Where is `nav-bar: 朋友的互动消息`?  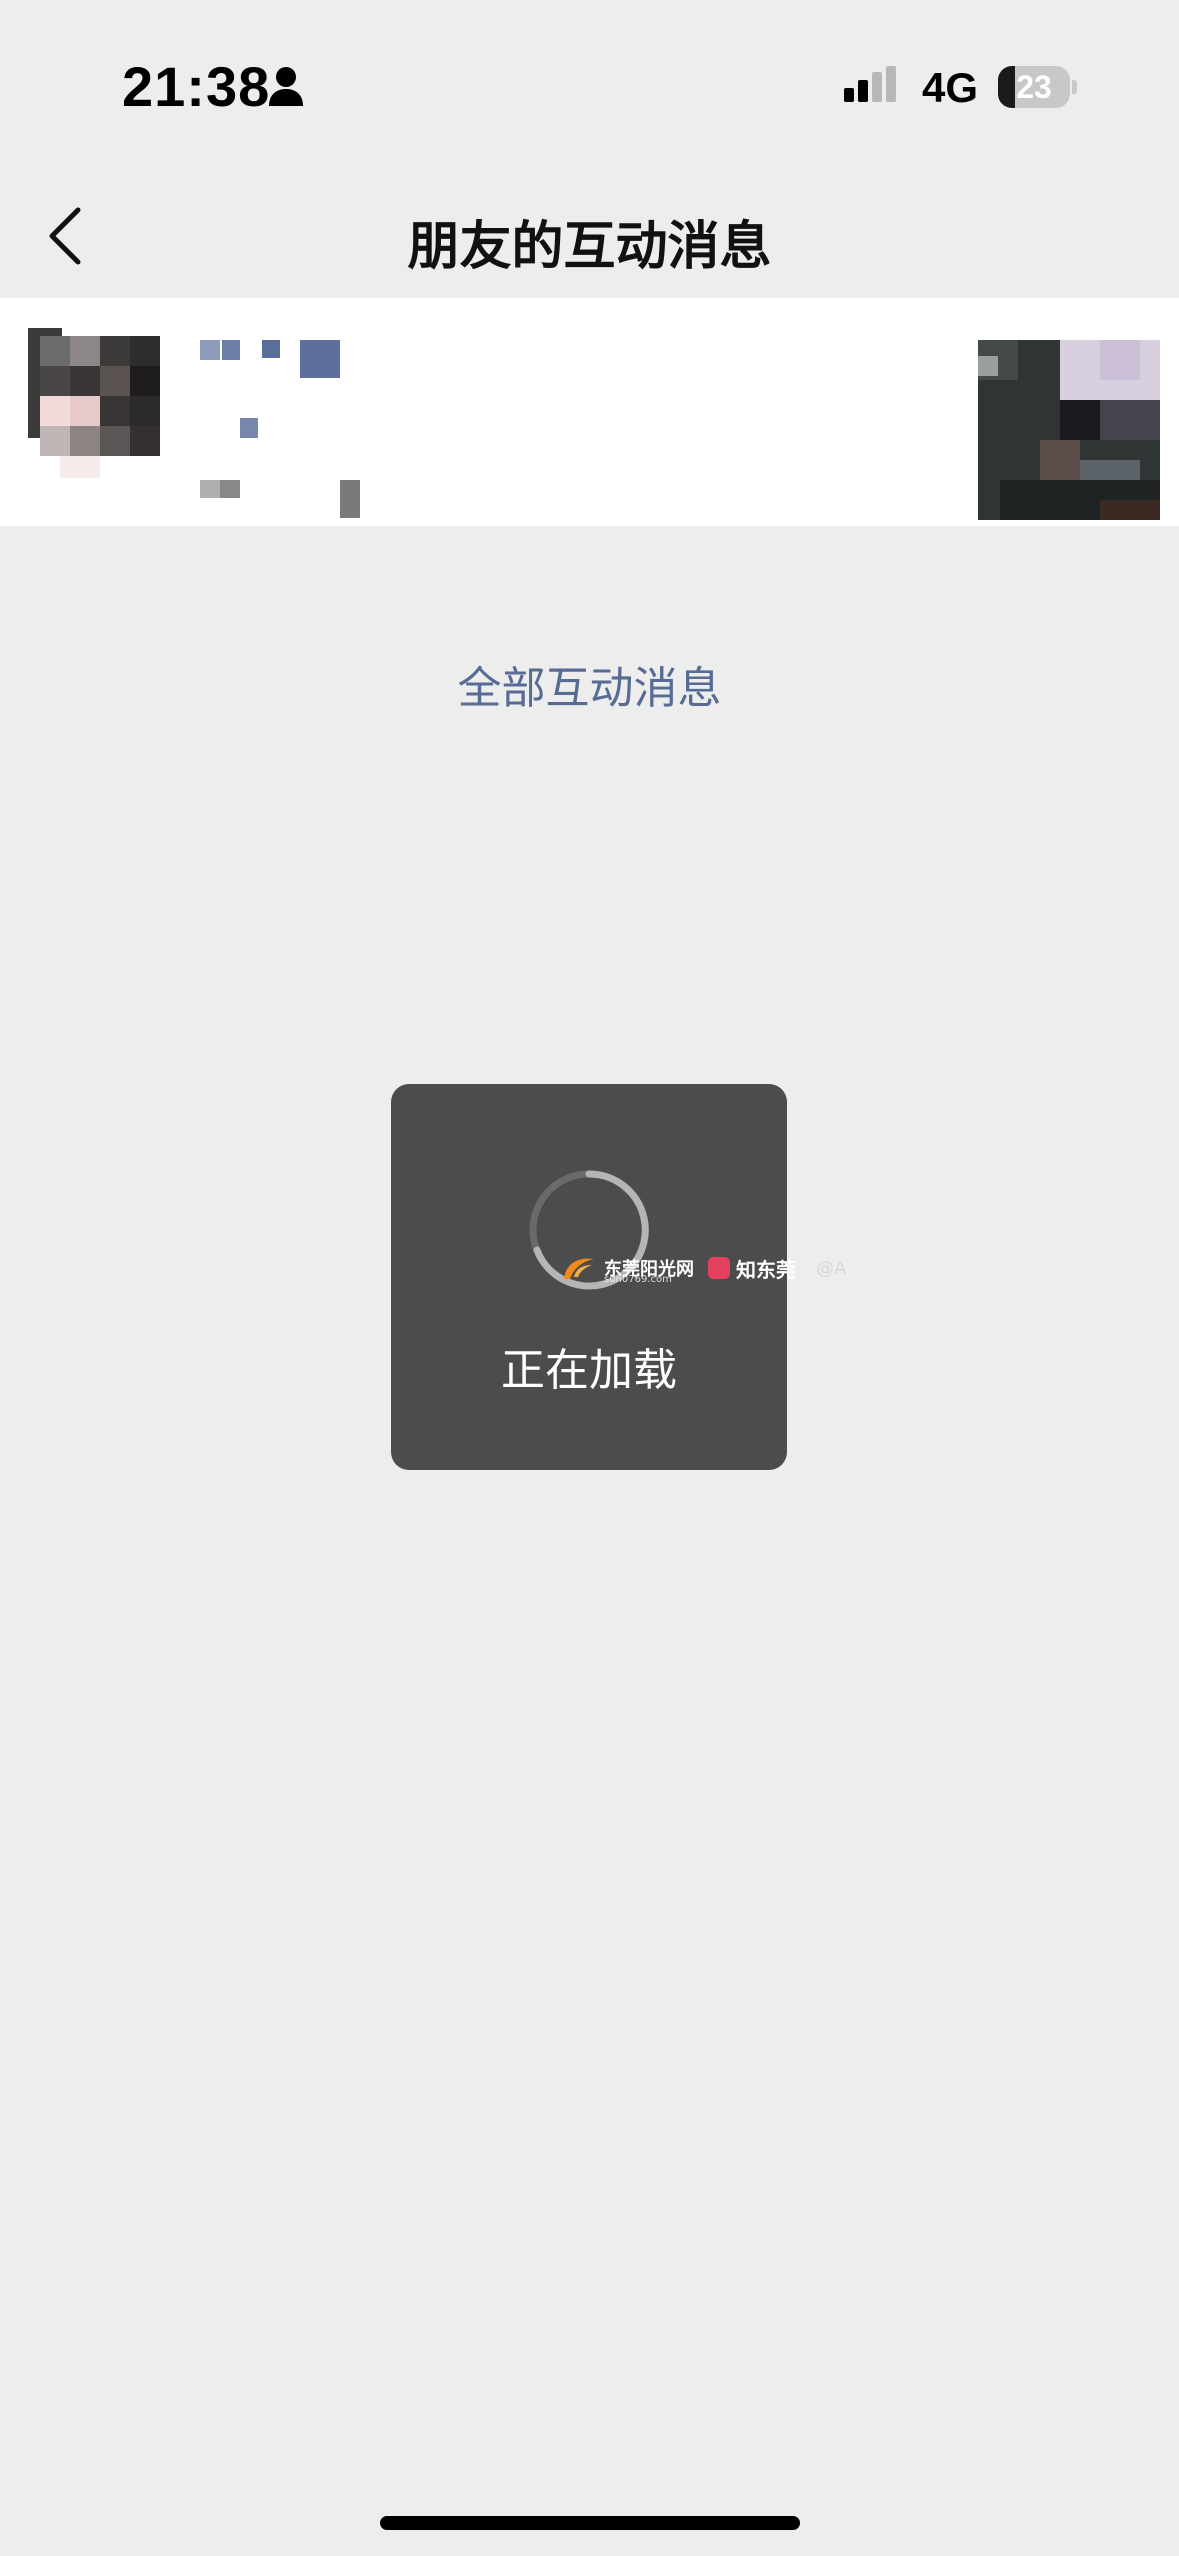
nav-bar: 朋友的互动消息 is located at coordinates (589, 236).